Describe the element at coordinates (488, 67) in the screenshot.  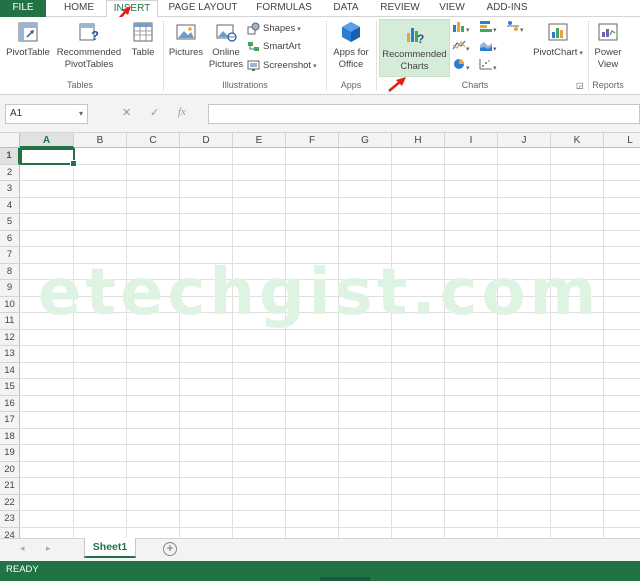
I see `scatter-chart-button: ▾` at that location.